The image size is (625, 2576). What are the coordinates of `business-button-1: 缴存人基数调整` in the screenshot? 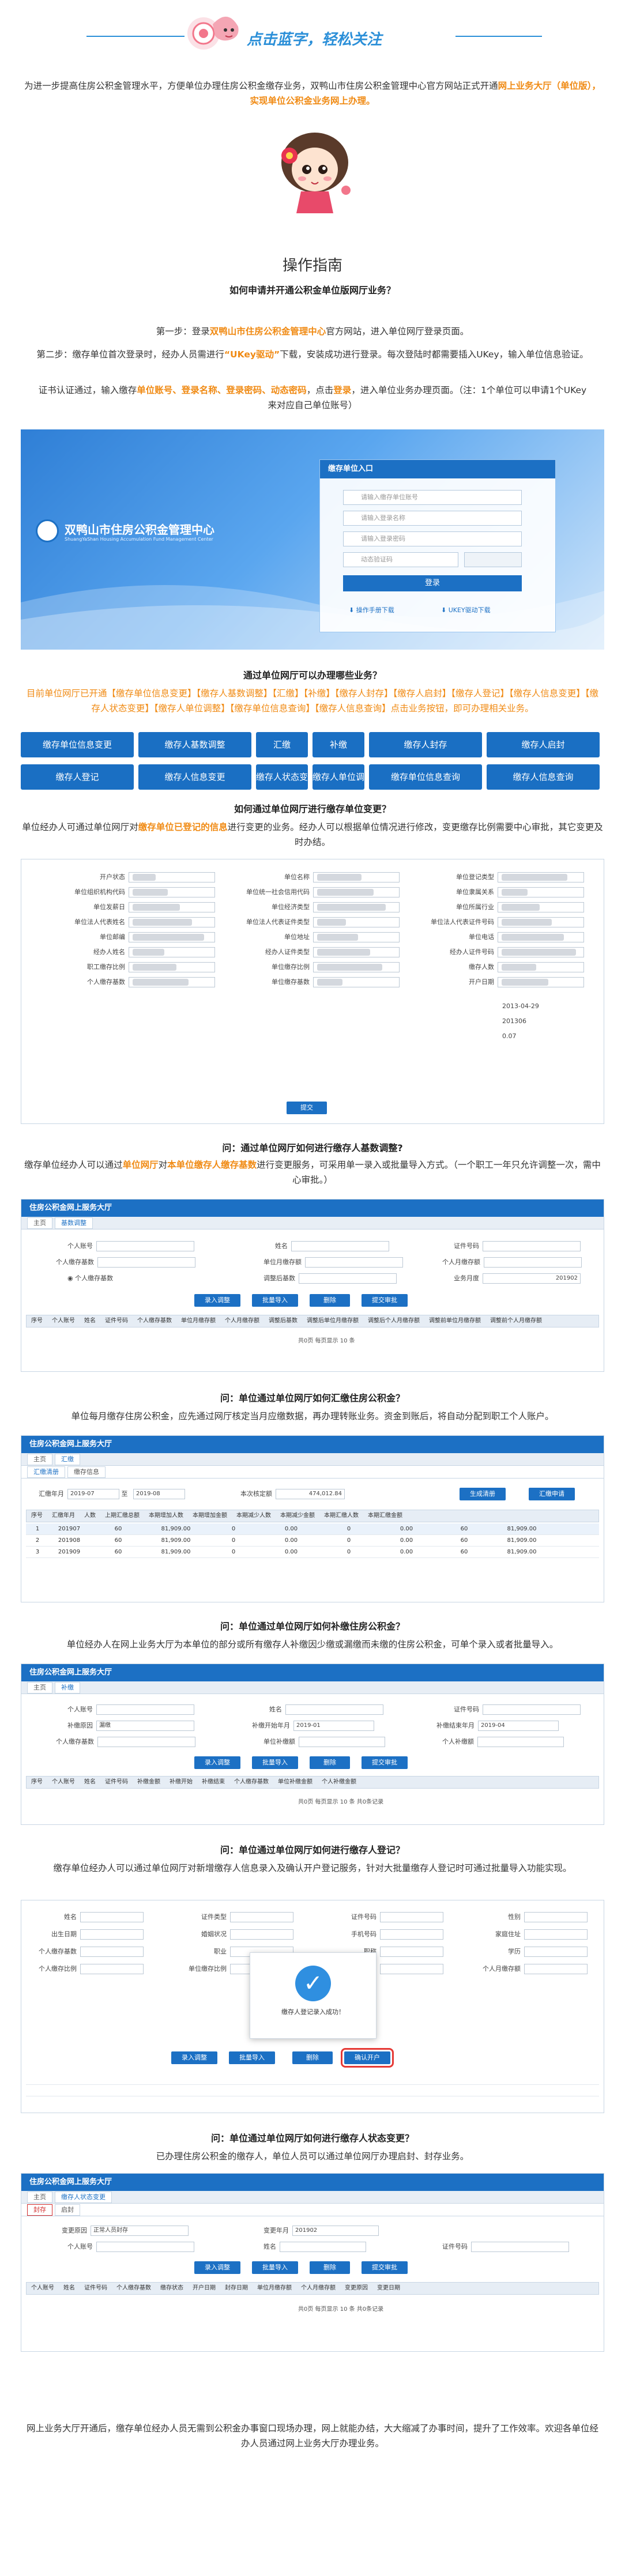 It's located at (194, 744).